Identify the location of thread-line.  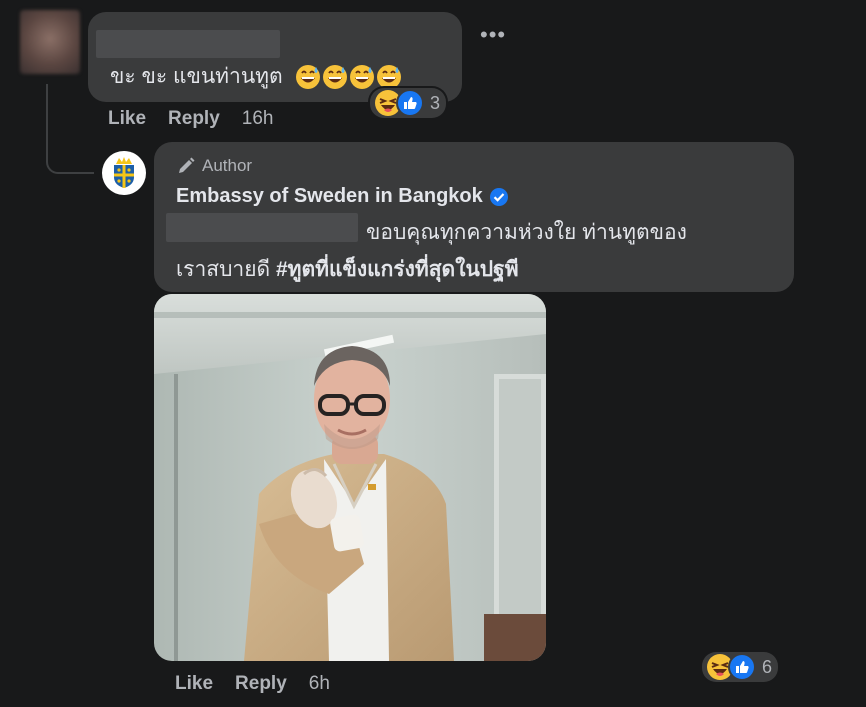
(47, 119).